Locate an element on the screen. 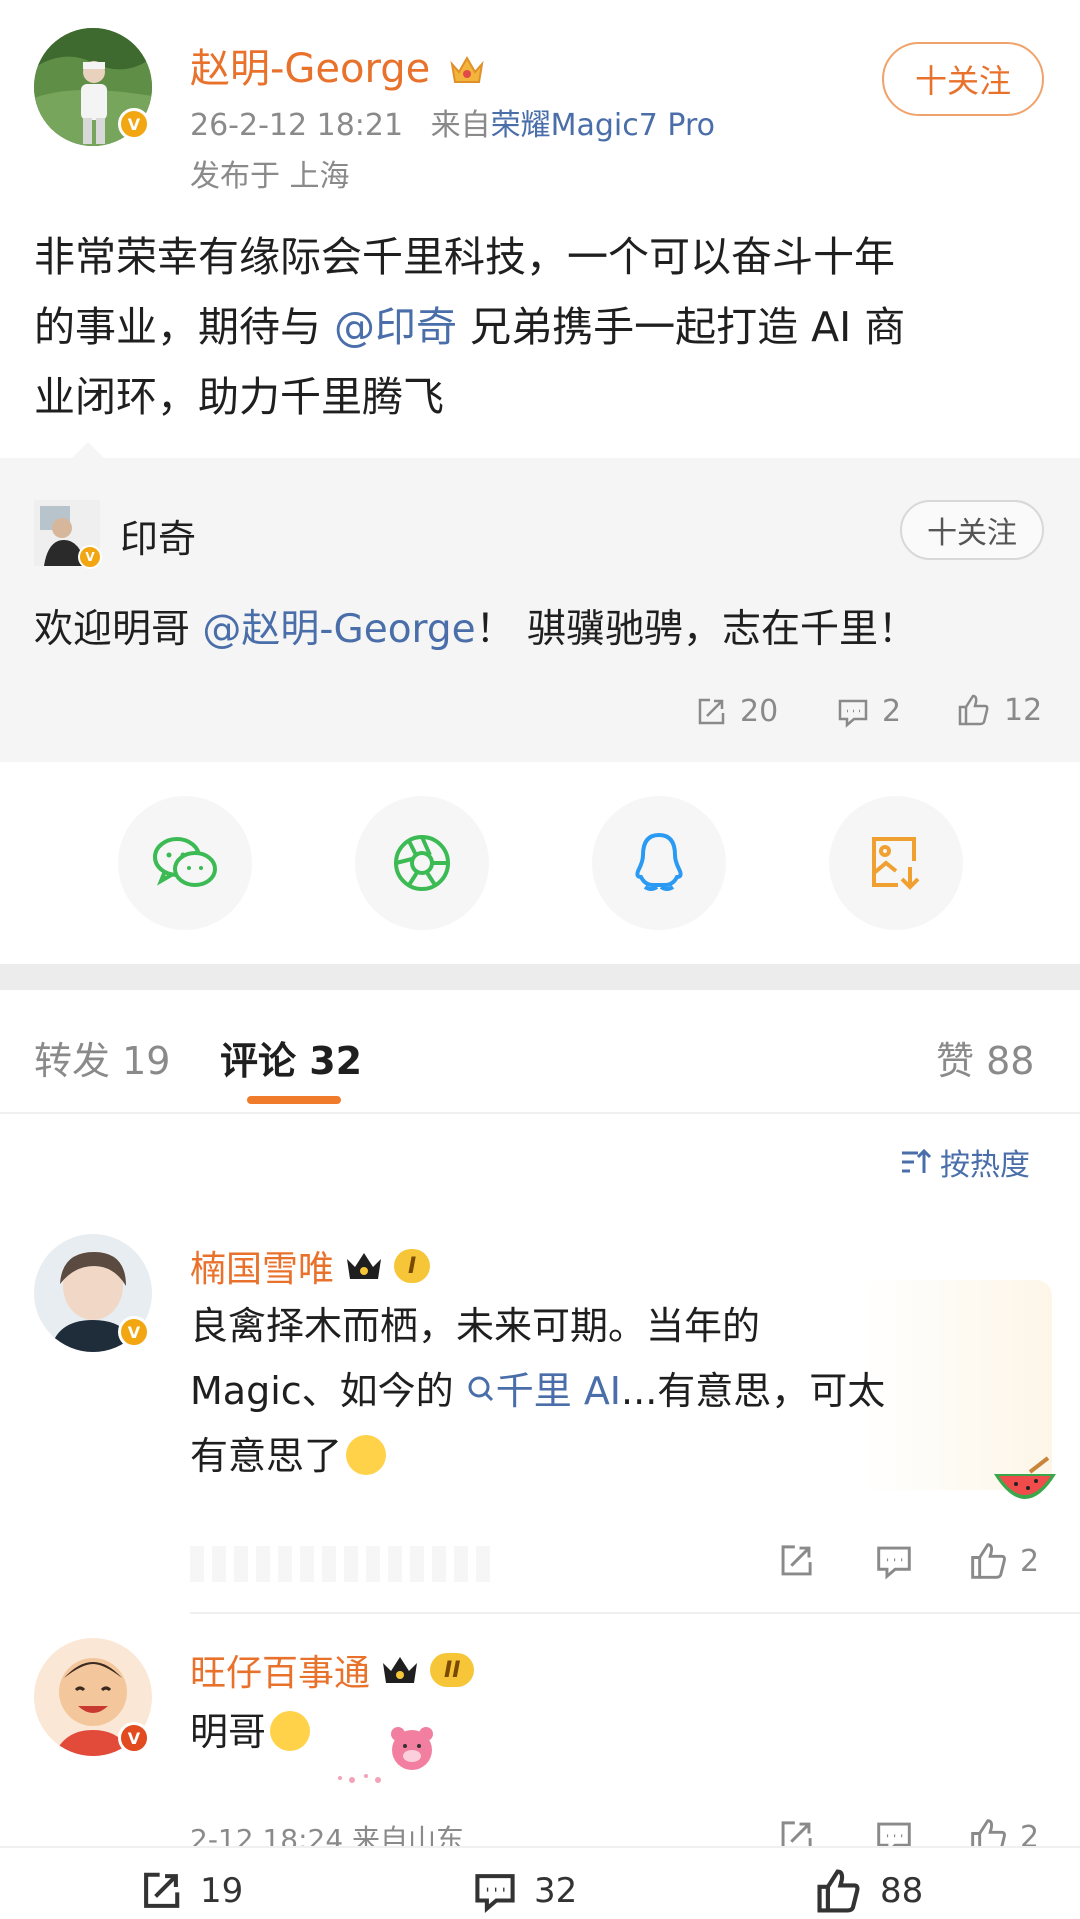 The image size is (1080, 1919). comment-author-name: 旺仔百事通 is located at coordinates (280, 1673).